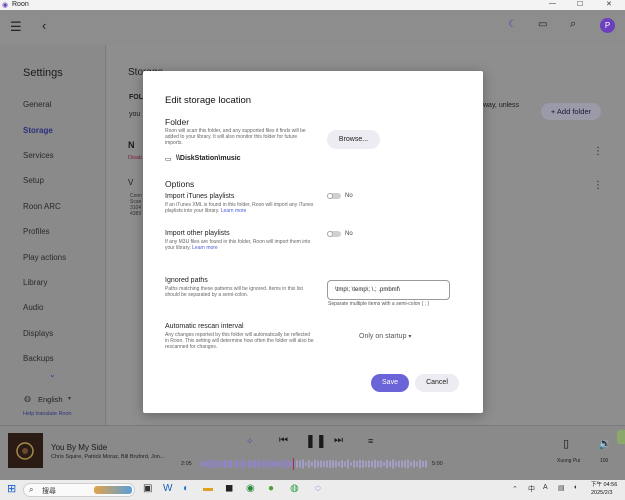 The width and height of the screenshot is (625, 500). Describe the element at coordinates (33, 180) in the screenshot. I see `sidebar-item-setup: Setup` at that location.